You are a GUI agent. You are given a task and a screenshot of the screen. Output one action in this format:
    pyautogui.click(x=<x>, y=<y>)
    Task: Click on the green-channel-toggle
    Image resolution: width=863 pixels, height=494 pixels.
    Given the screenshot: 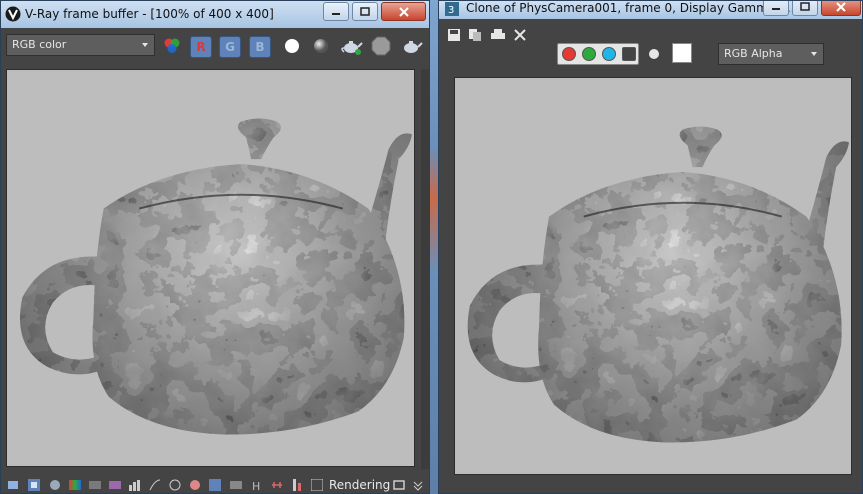 What is the action you would take?
    pyautogui.click(x=589, y=54)
    